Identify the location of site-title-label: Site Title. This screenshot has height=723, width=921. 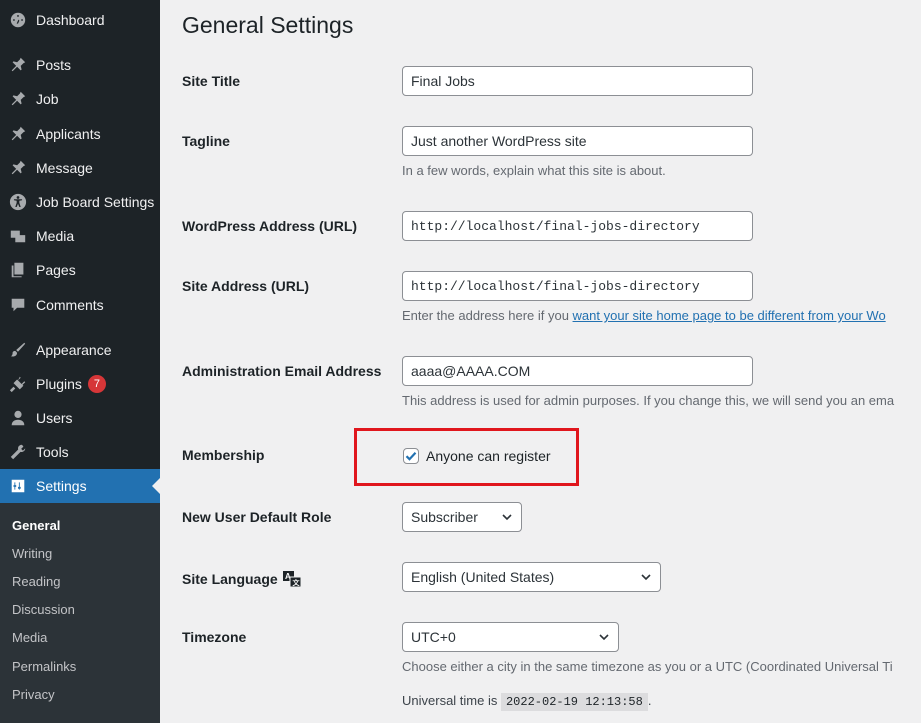
(211, 81).